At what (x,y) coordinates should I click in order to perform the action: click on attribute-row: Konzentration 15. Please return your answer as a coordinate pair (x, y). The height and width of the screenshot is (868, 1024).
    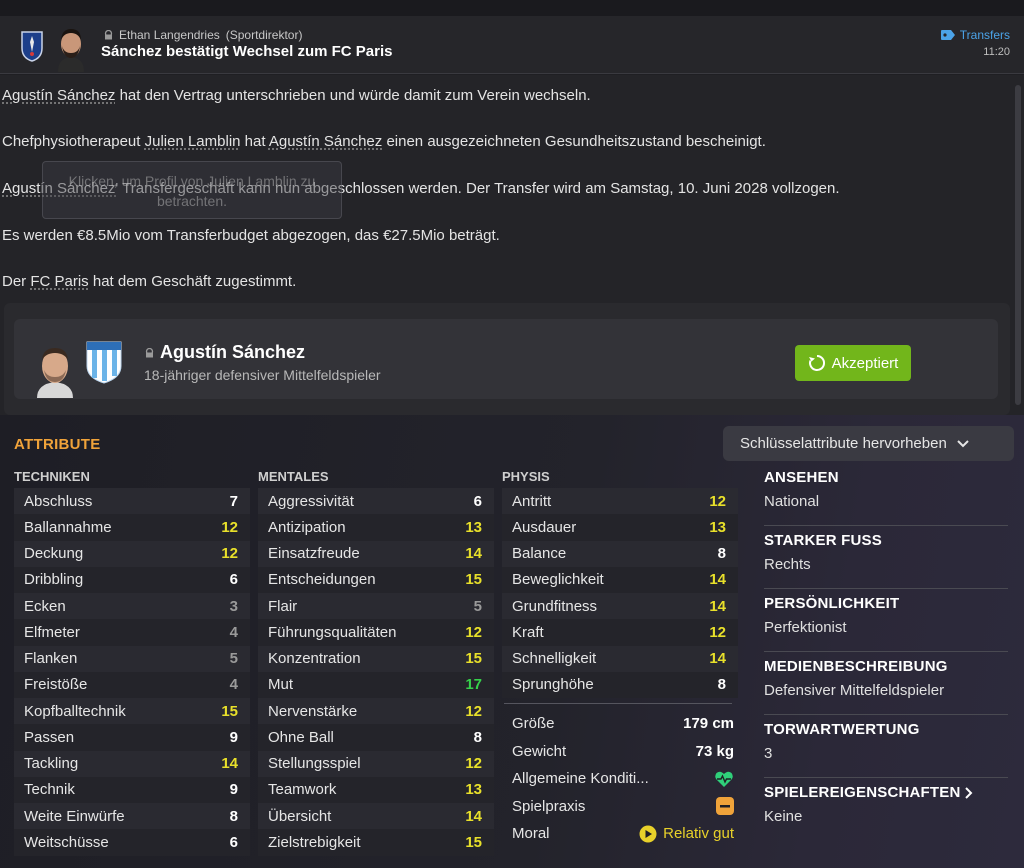
    Looking at the image, I should click on (376, 658).